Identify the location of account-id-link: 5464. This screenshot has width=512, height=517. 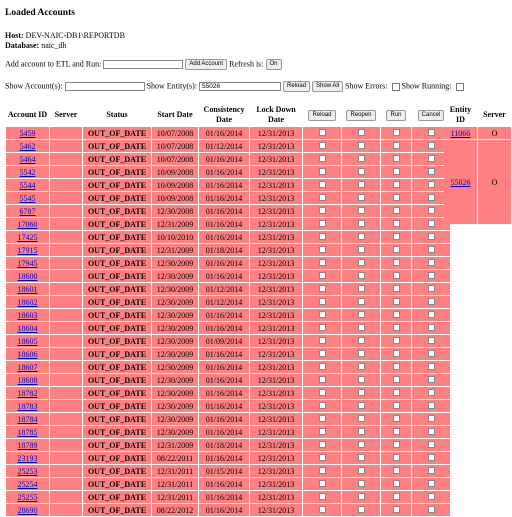
(28, 159).